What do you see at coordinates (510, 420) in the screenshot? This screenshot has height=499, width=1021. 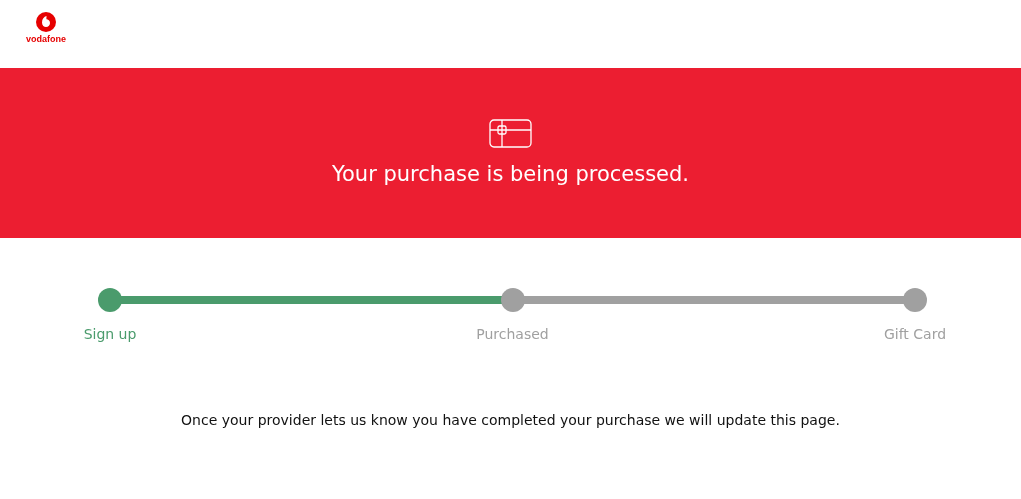 I see `status-message: Once your provider lets us know you have completed your purchase we will update this page.` at bounding box center [510, 420].